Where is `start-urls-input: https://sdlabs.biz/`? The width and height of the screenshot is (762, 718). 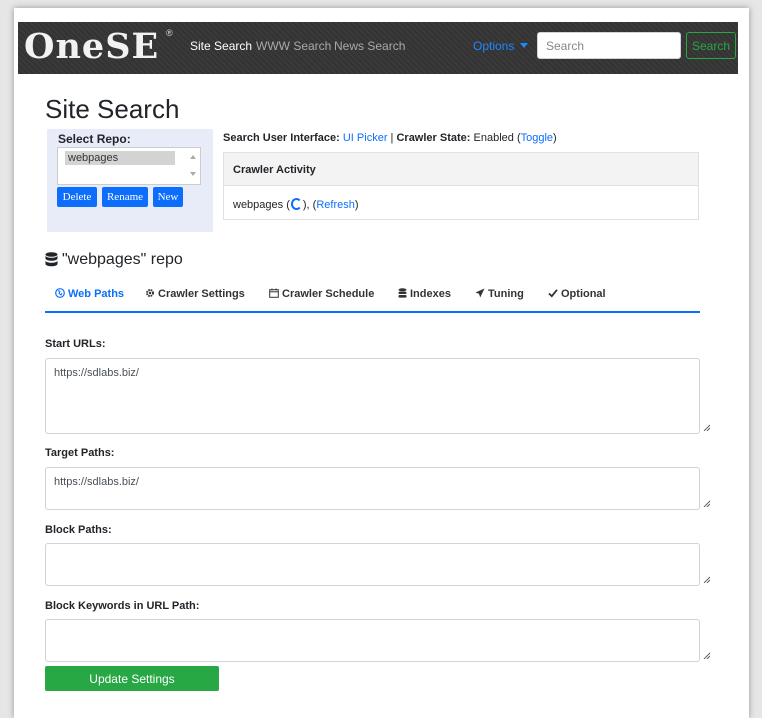 start-urls-input: https://sdlabs.biz/ is located at coordinates (372, 396).